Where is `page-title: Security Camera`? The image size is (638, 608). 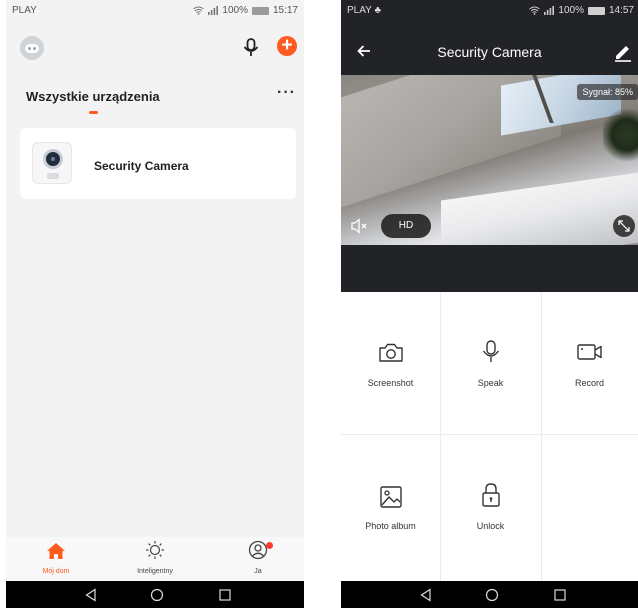 page-title: Security Camera is located at coordinates (489, 52).